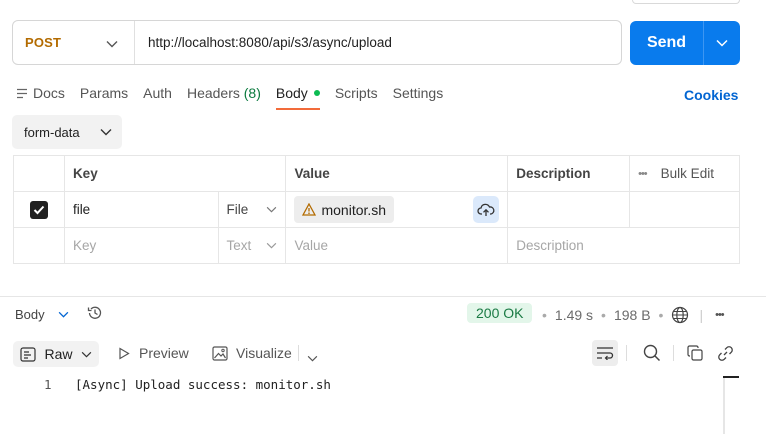 This screenshot has width=766, height=434. What do you see at coordinates (22, 93) in the screenshot?
I see `docs-icon` at bounding box center [22, 93].